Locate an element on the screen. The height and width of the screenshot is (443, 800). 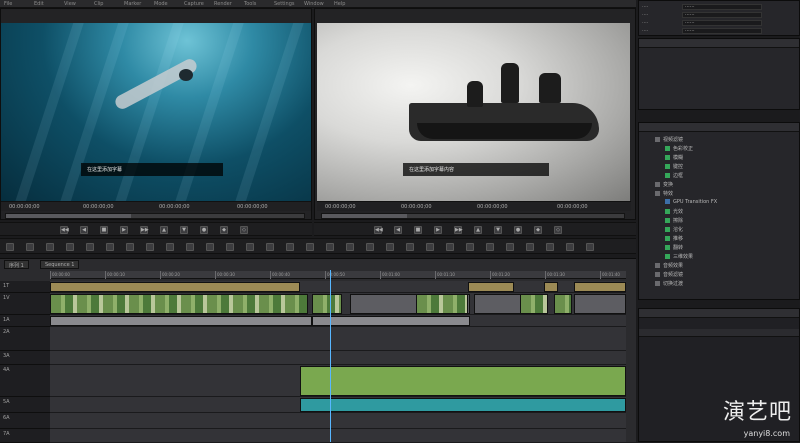
track-header: 6A is located at coordinates (25, 421).